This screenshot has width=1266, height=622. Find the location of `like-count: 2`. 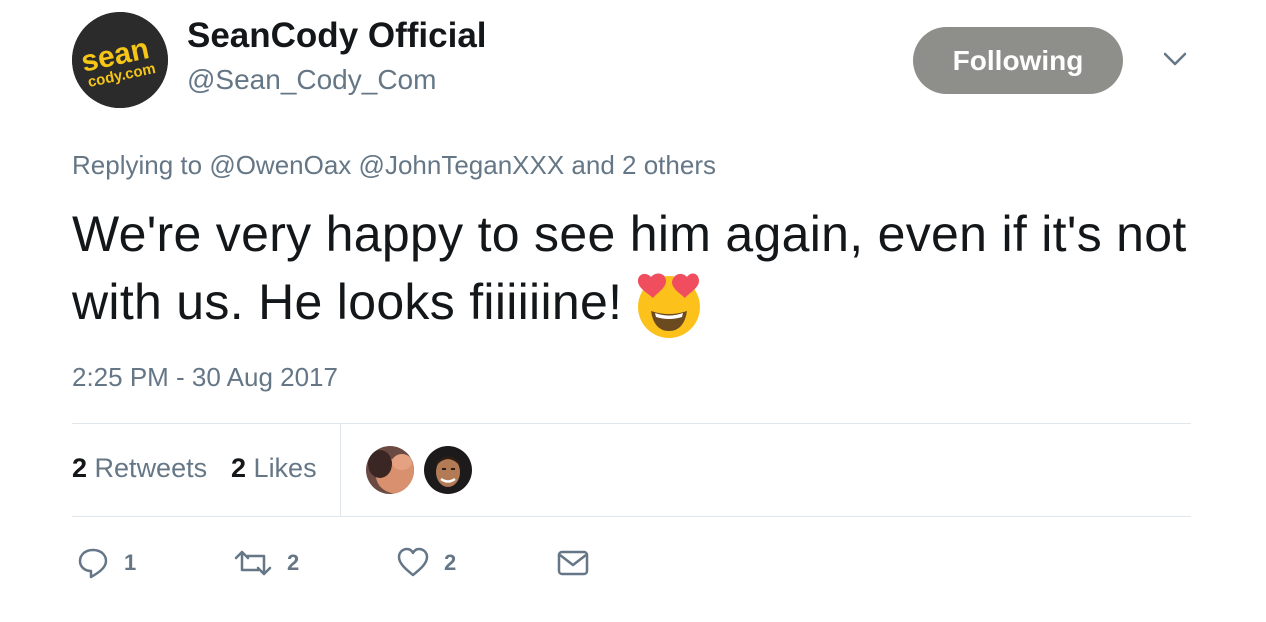

like-count: 2 is located at coordinates (450, 562).